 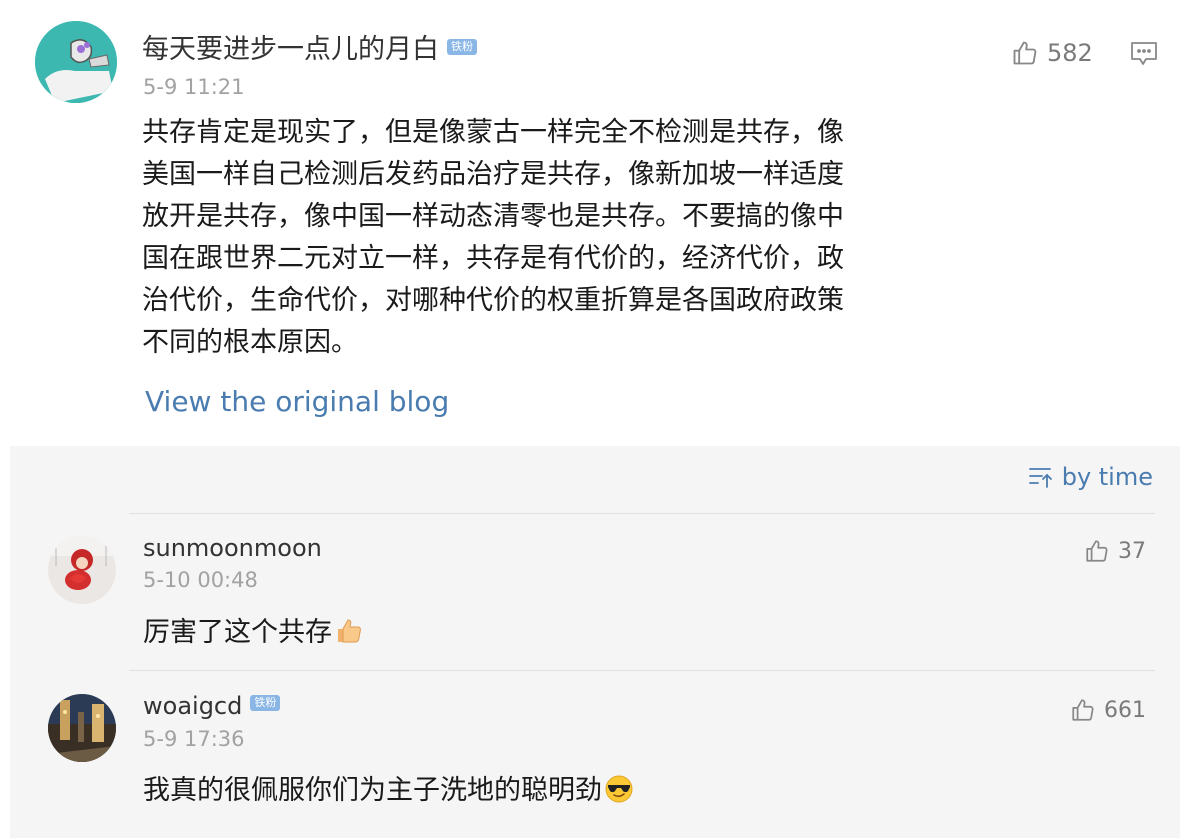 What do you see at coordinates (76, 62) in the screenshot?
I see `post-author-avatar` at bounding box center [76, 62].